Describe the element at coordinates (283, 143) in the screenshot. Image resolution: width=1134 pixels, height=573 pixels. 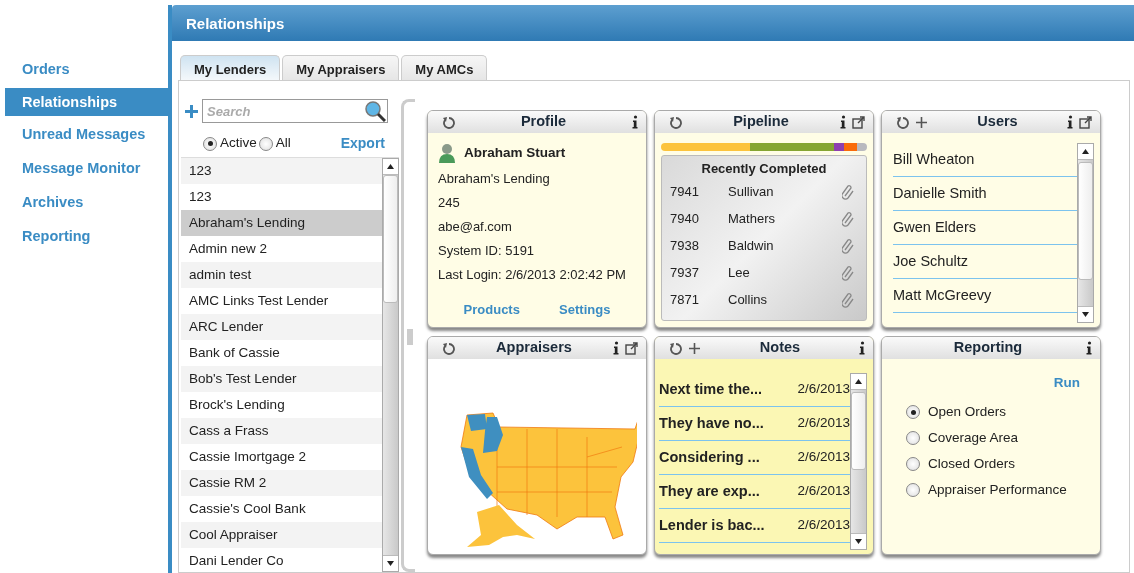
I see `radio-label: All` at that location.